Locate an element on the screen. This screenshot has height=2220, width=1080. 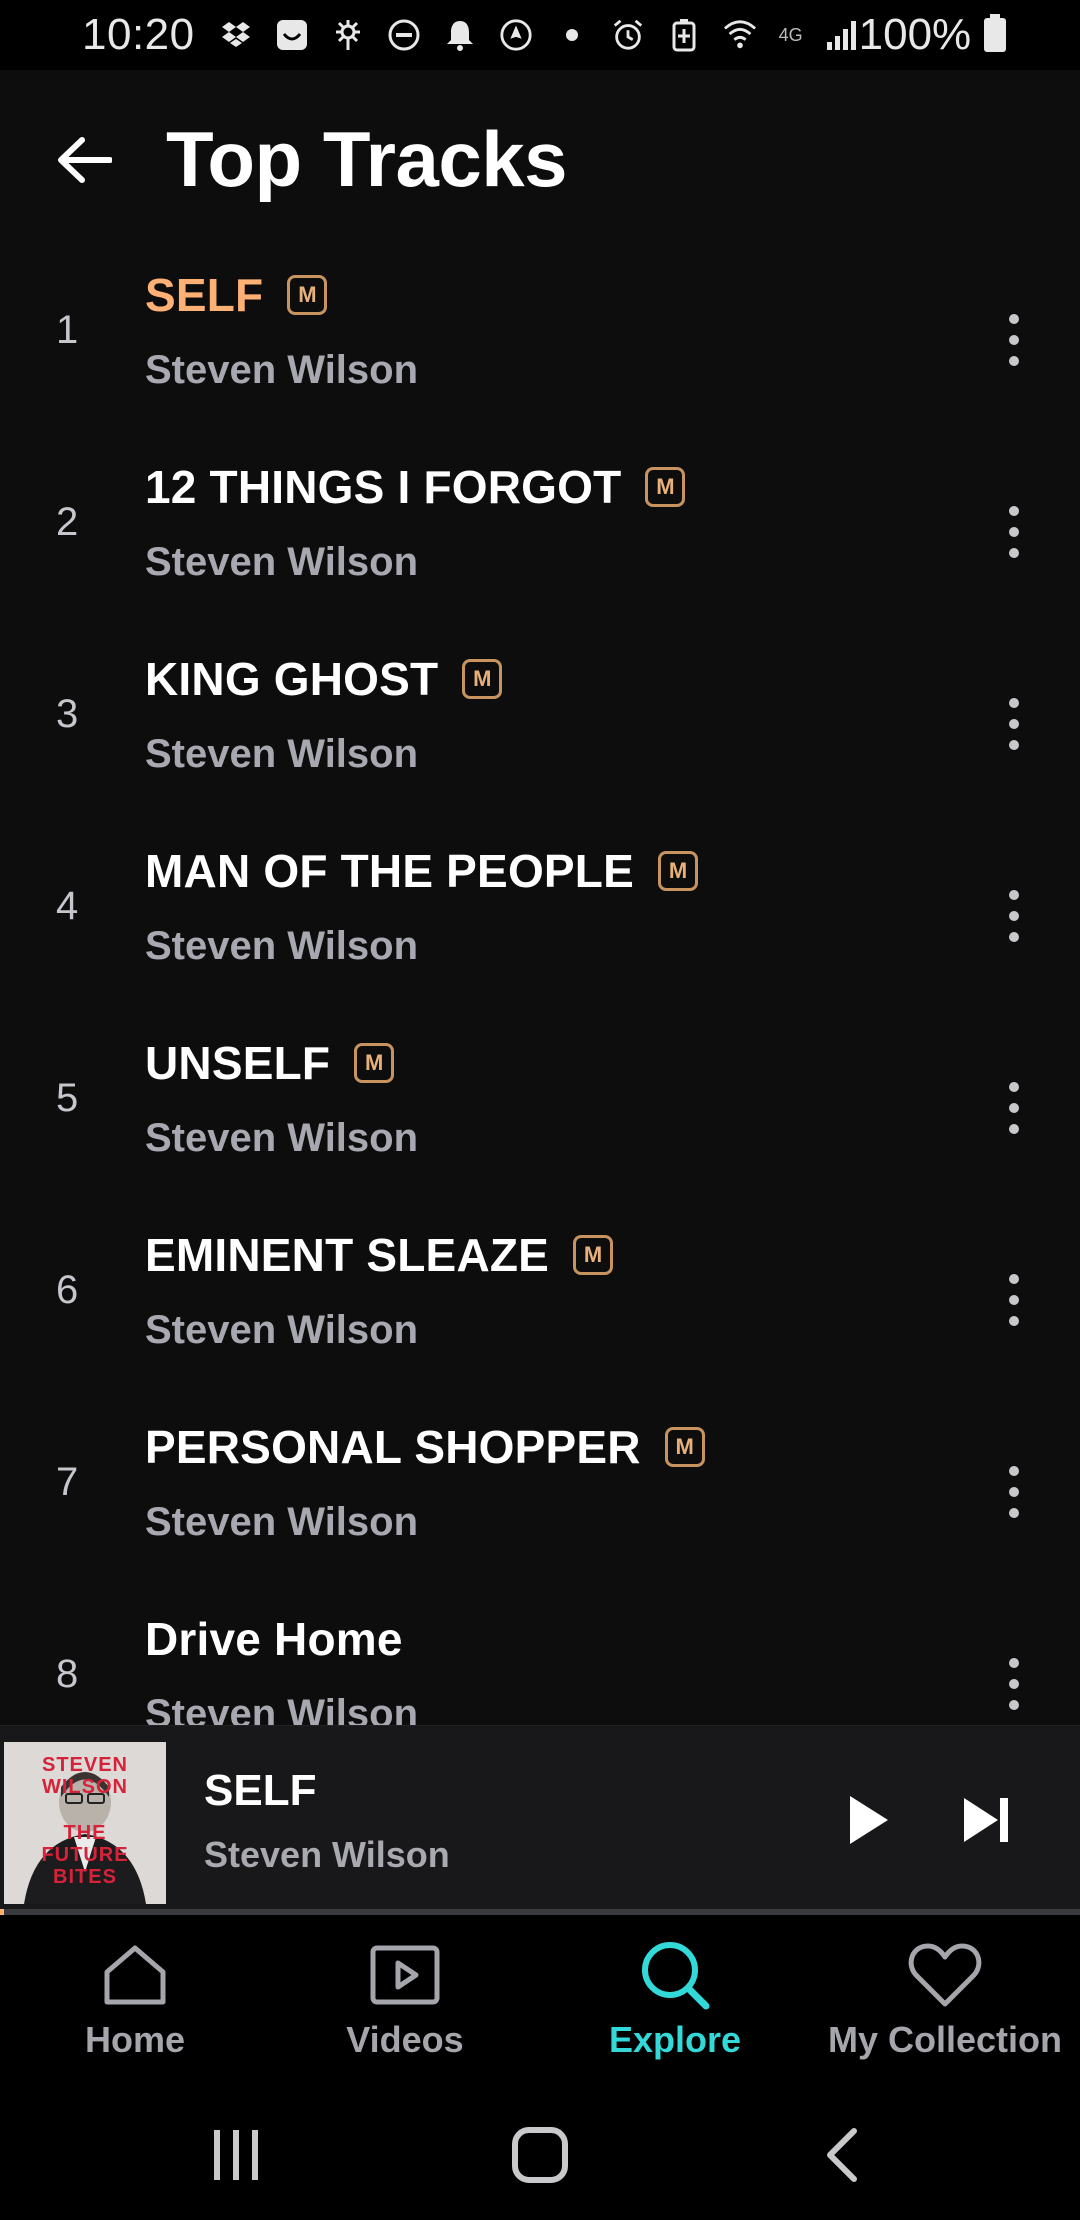
status-bar: 10:20 4G 100% is located at coordinates (540, 35).